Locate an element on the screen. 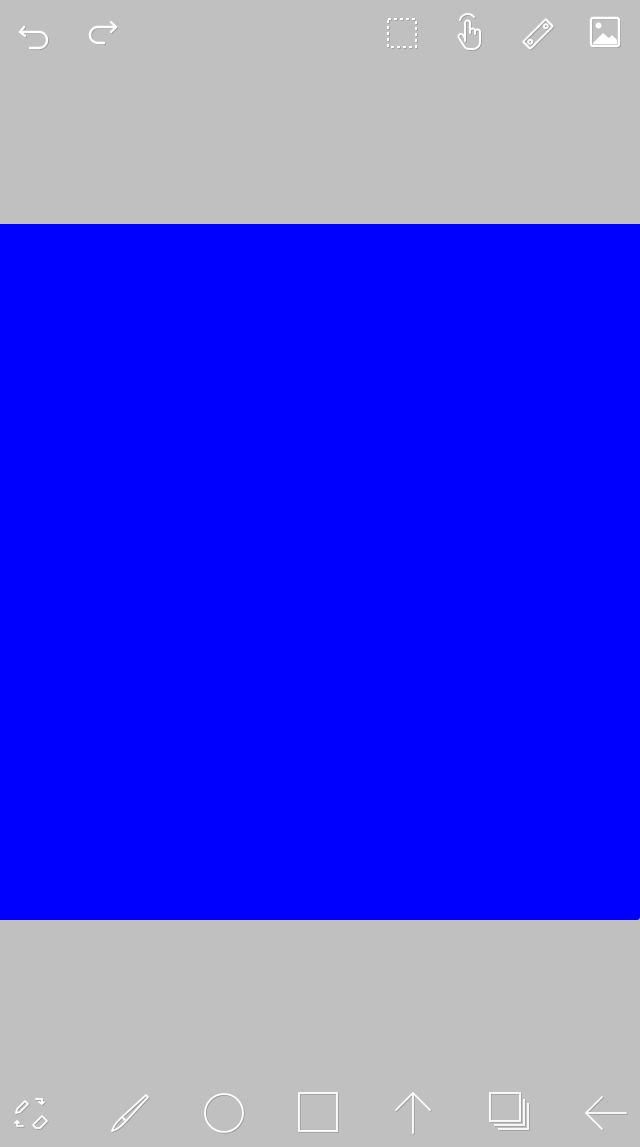 The image size is (640, 1147). ruler-icon is located at coordinates (538, 34).